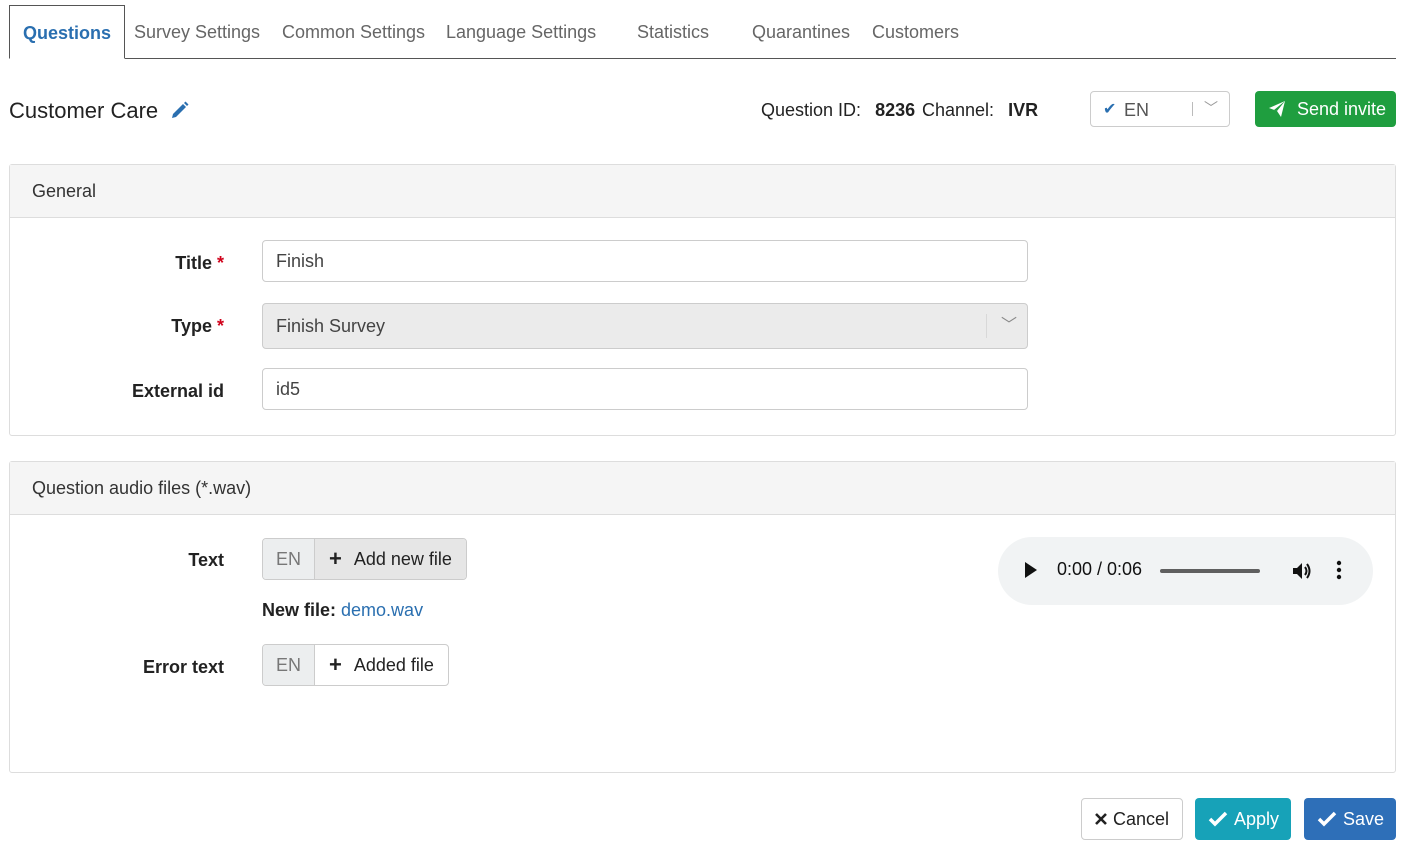 This screenshot has width=1408, height=851. I want to click on play-icon, so click(1031, 572).